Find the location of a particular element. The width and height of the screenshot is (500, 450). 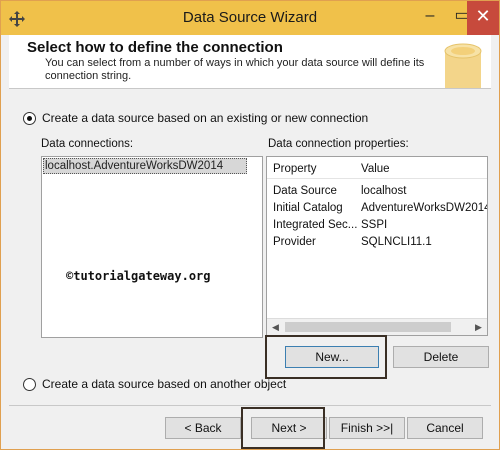

property-column-header: Property is located at coordinates (316, 169).